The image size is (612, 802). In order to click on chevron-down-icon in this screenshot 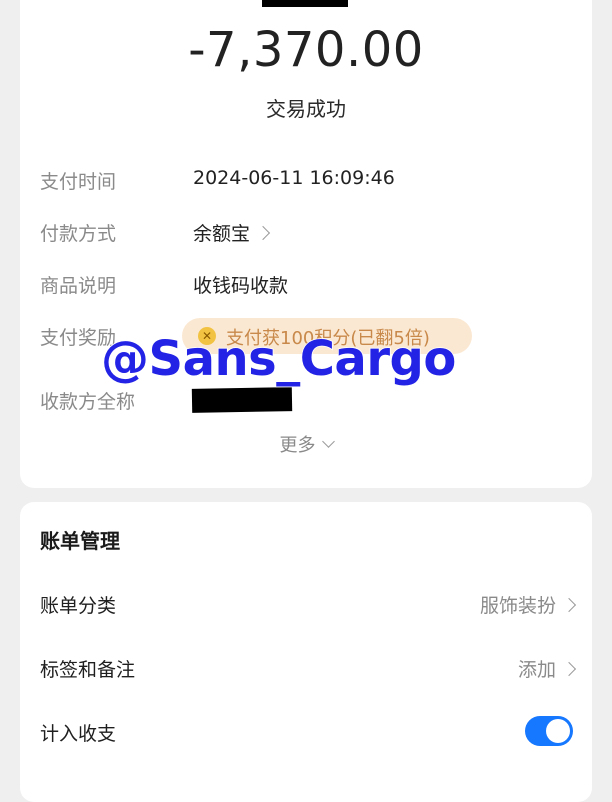, I will do `click(328, 441)`.